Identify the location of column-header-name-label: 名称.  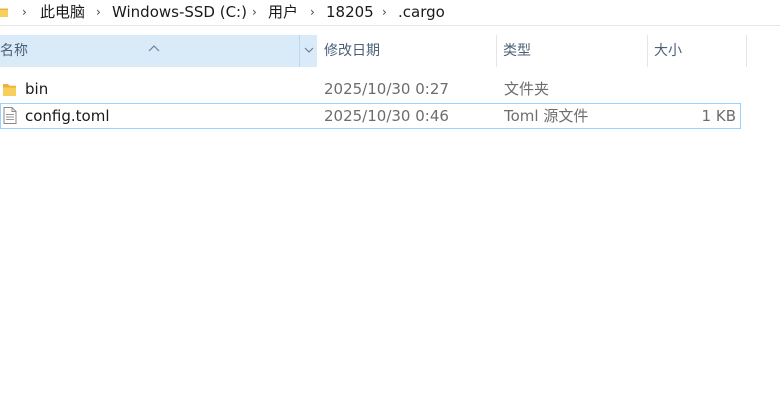
(14, 51).